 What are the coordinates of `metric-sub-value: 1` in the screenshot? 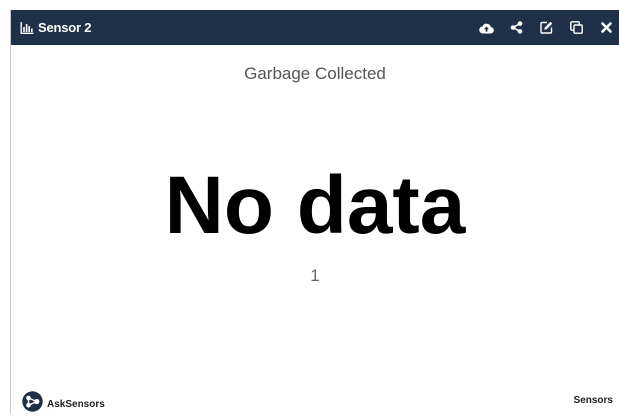 It's located at (315, 275).